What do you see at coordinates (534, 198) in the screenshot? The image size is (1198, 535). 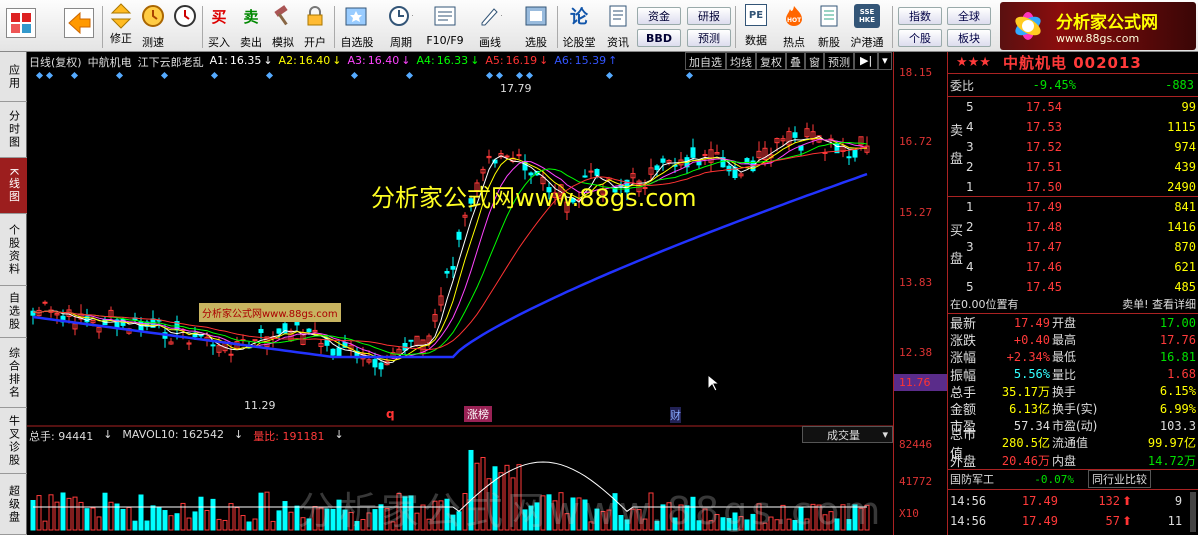 I see `center-watermark: 分析家公式网www.88gs.com` at bounding box center [534, 198].